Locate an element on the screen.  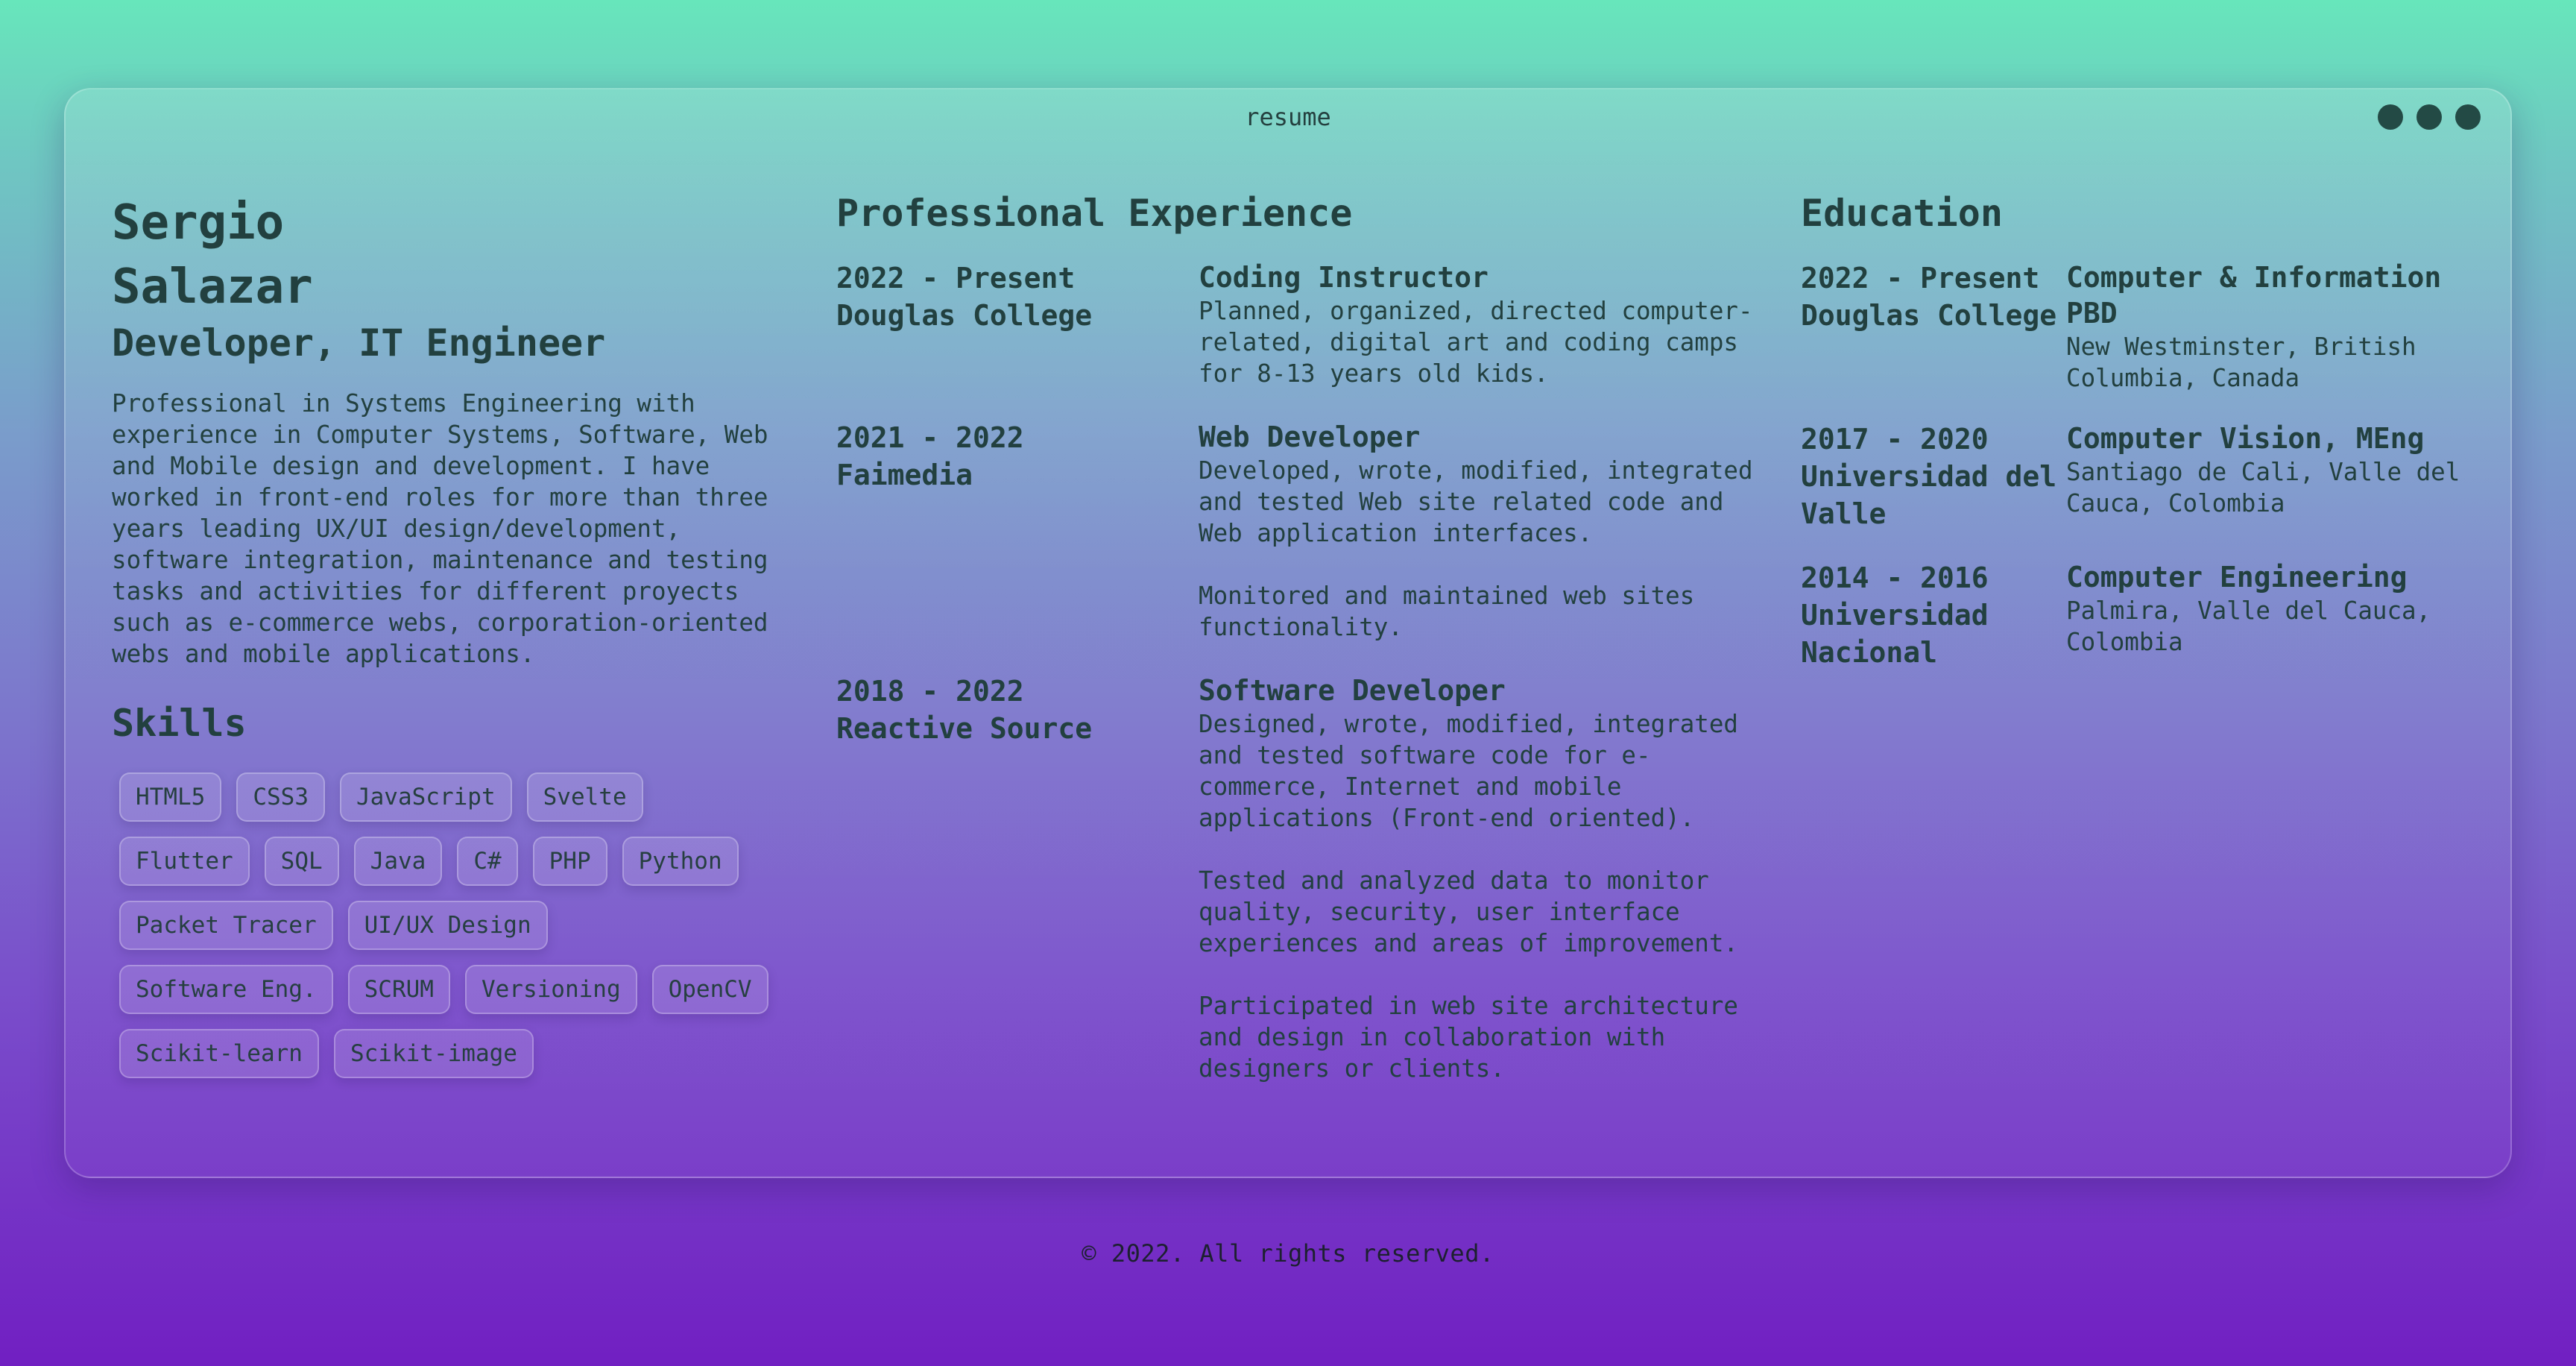
last-name: Salazar is located at coordinates (212, 287).